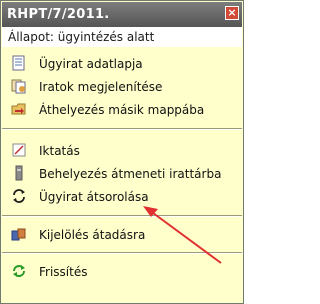 This screenshot has height=304, width=320. Describe the element at coordinates (19, 150) in the screenshot. I see `register-icon` at that location.